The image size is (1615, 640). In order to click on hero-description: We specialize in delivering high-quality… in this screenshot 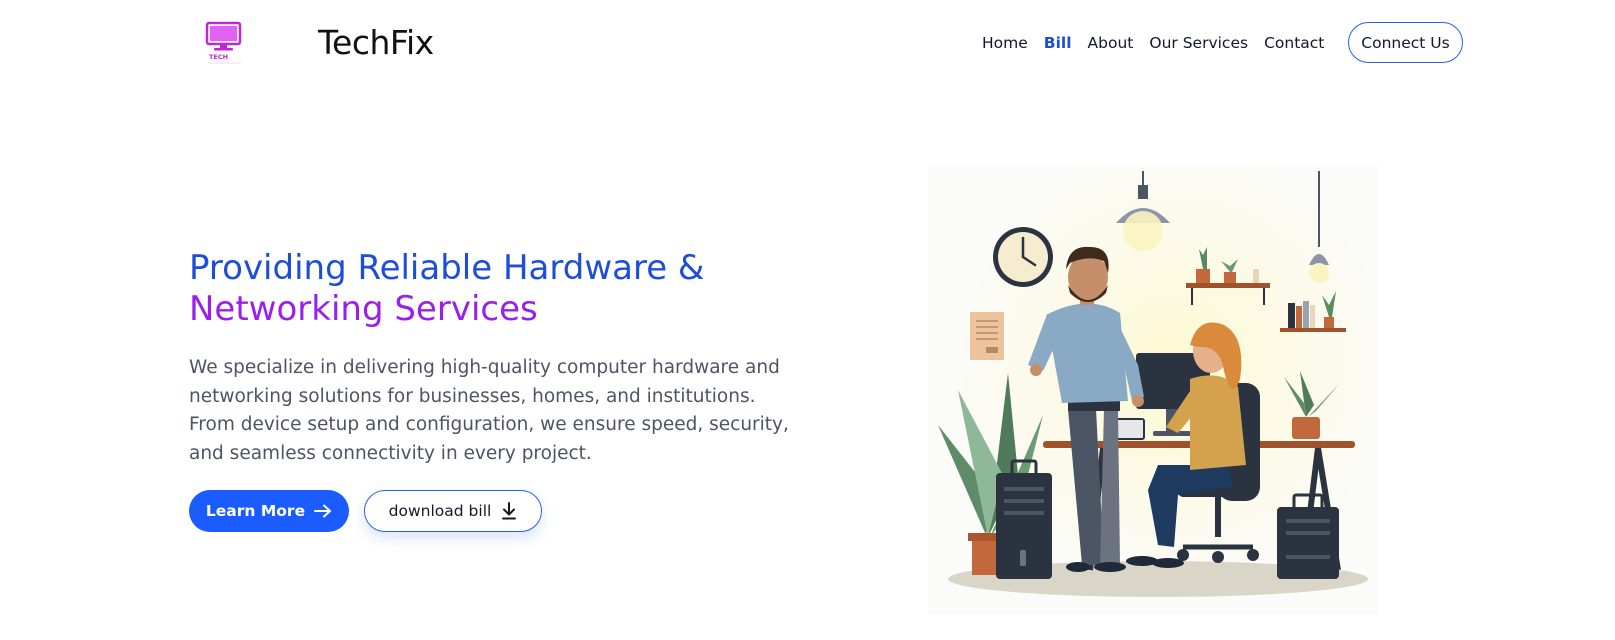, I will do `click(489, 410)`.